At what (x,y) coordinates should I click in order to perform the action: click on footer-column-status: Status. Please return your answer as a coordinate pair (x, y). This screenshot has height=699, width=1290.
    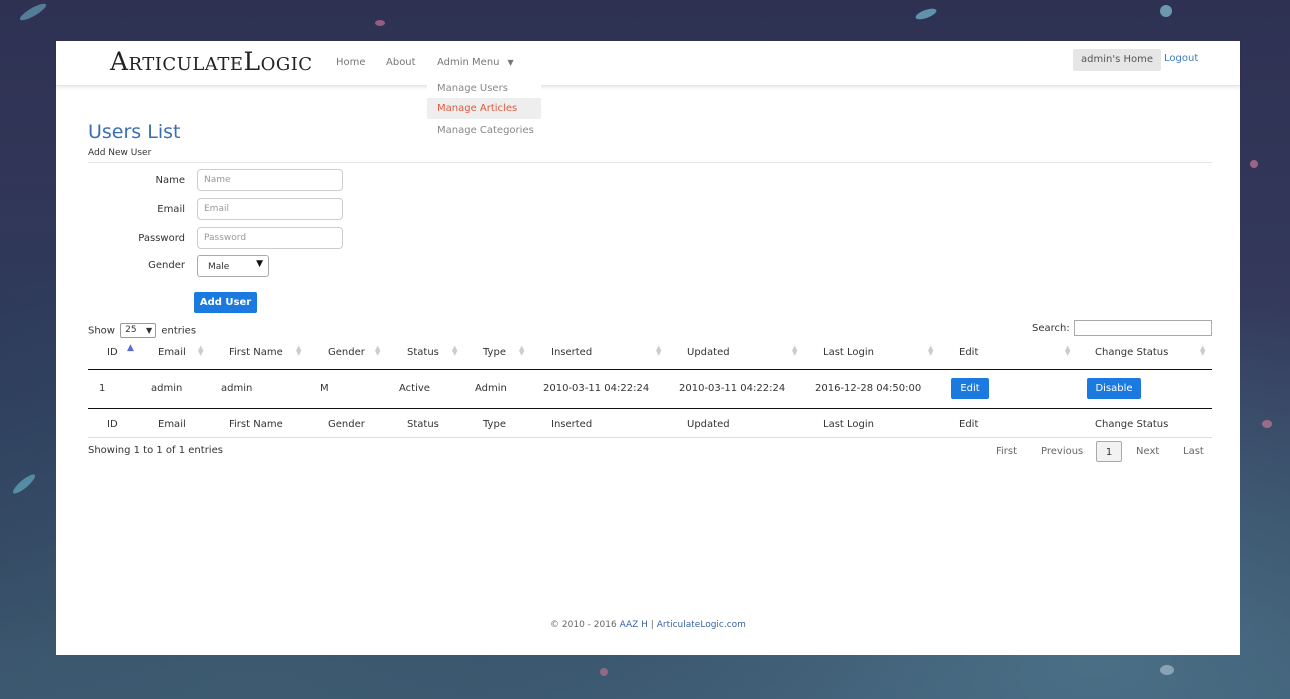
    Looking at the image, I should click on (423, 424).